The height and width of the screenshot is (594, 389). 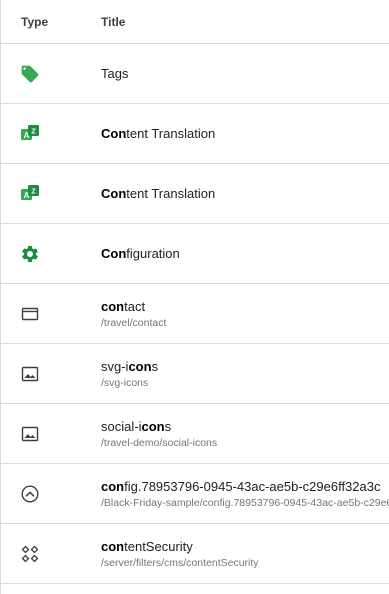 What do you see at coordinates (134, 322) in the screenshot?
I see `row-path: /travel/contact` at bounding box center [134, 322].